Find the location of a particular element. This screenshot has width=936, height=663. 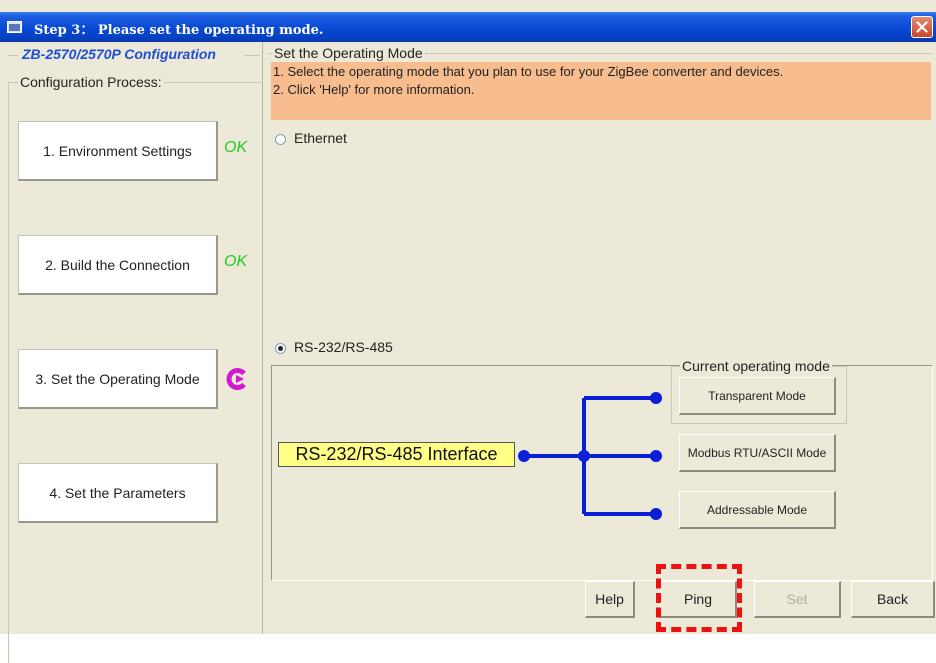

addressable-mode-button: Addressable Mode is located at coordinates (757, 510).